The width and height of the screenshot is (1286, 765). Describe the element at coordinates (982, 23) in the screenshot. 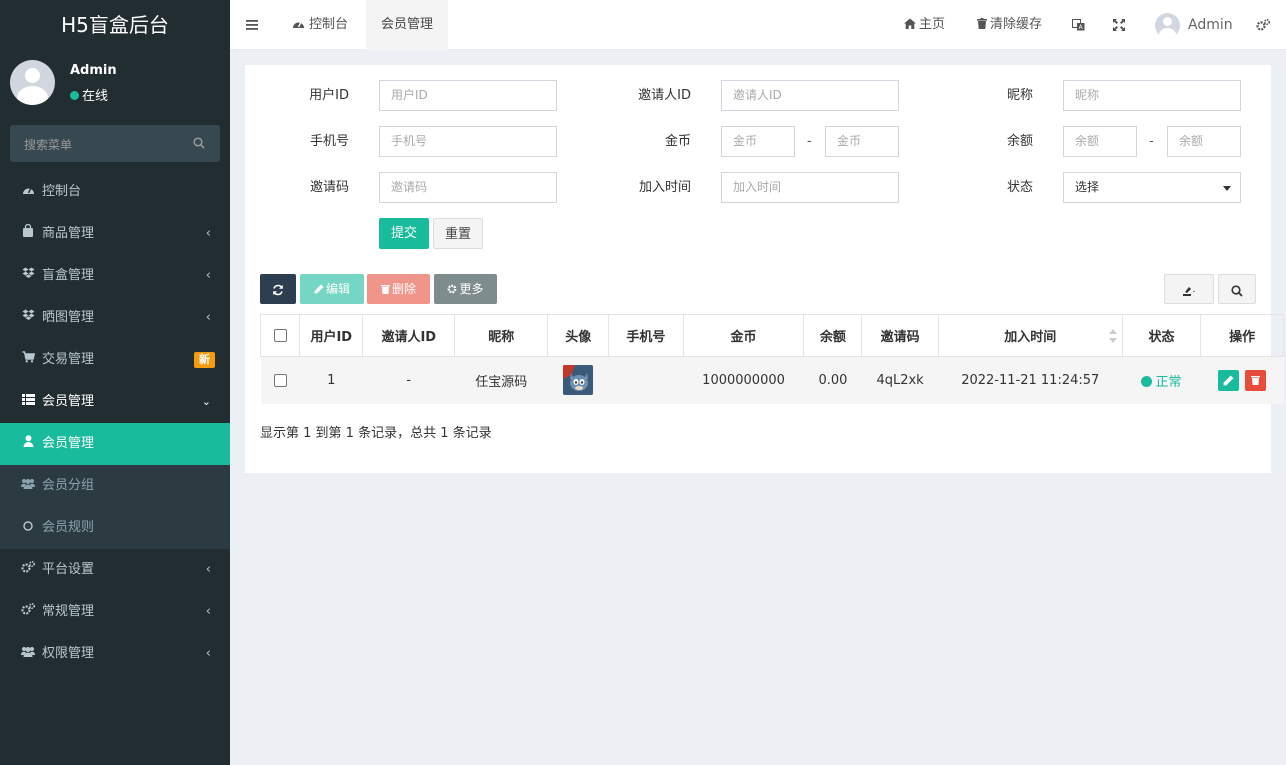

I see `trash-icon` at that location.